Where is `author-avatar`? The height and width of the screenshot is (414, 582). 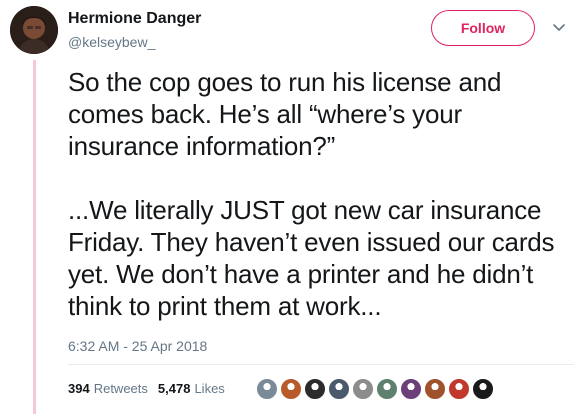
author-avatar is located at coordinates (34, 30).